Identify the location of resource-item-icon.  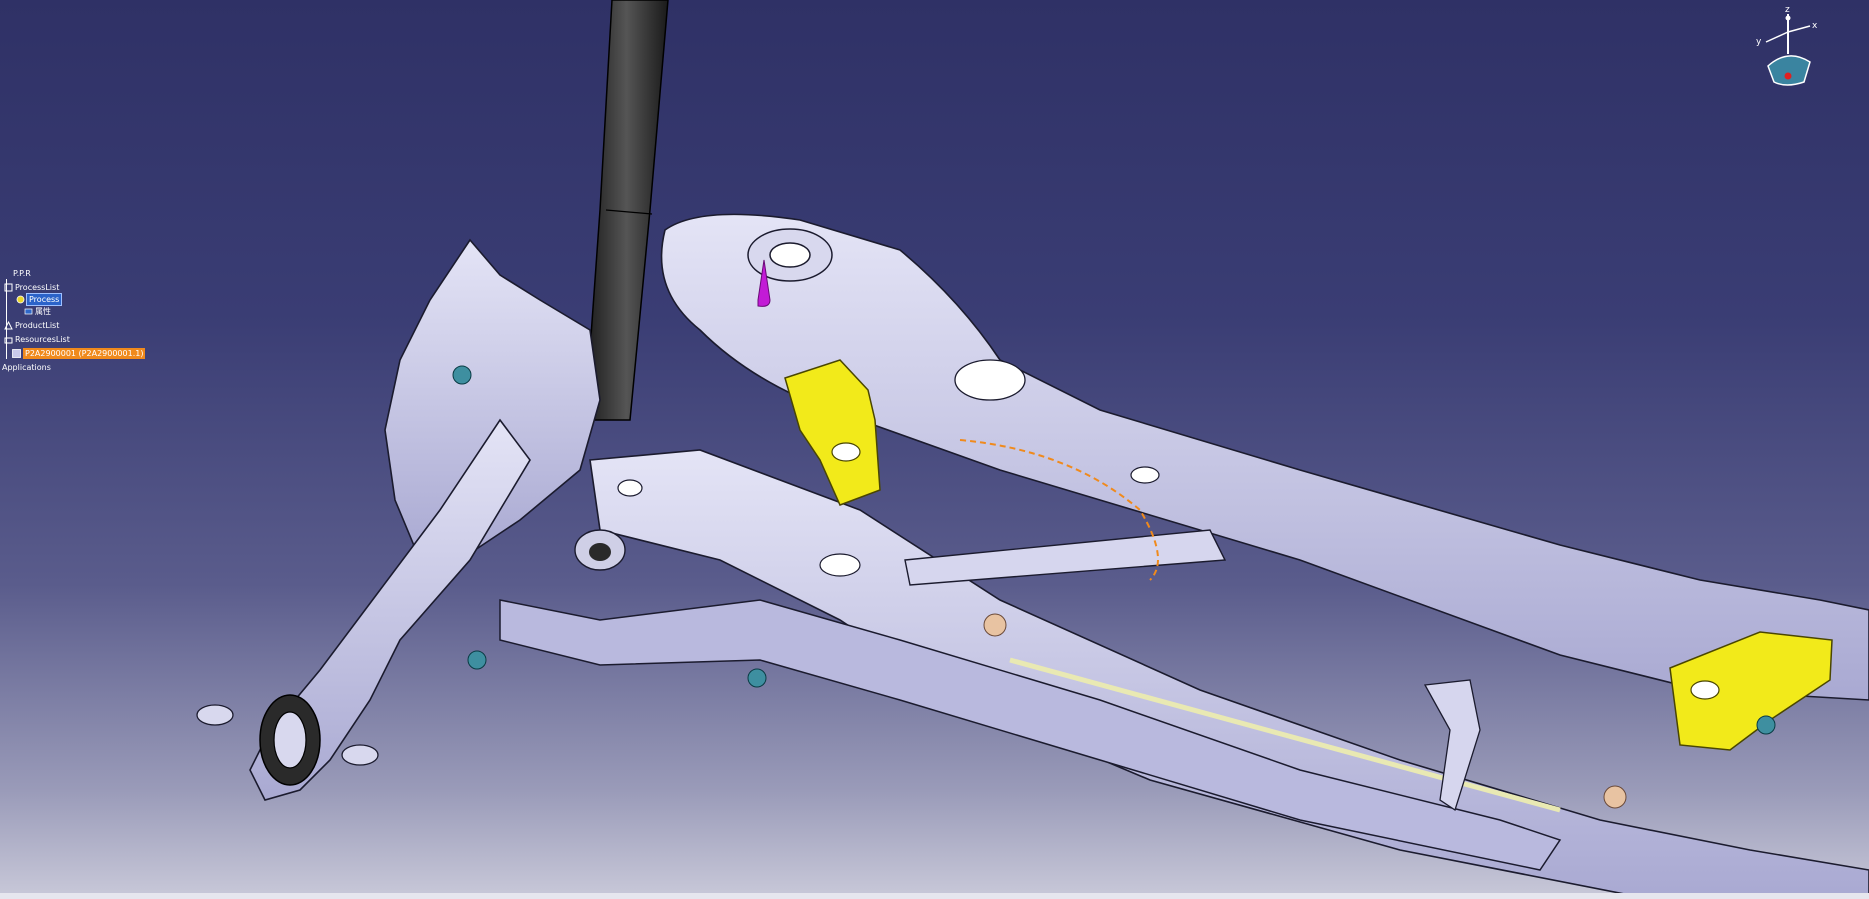
(16, 353).